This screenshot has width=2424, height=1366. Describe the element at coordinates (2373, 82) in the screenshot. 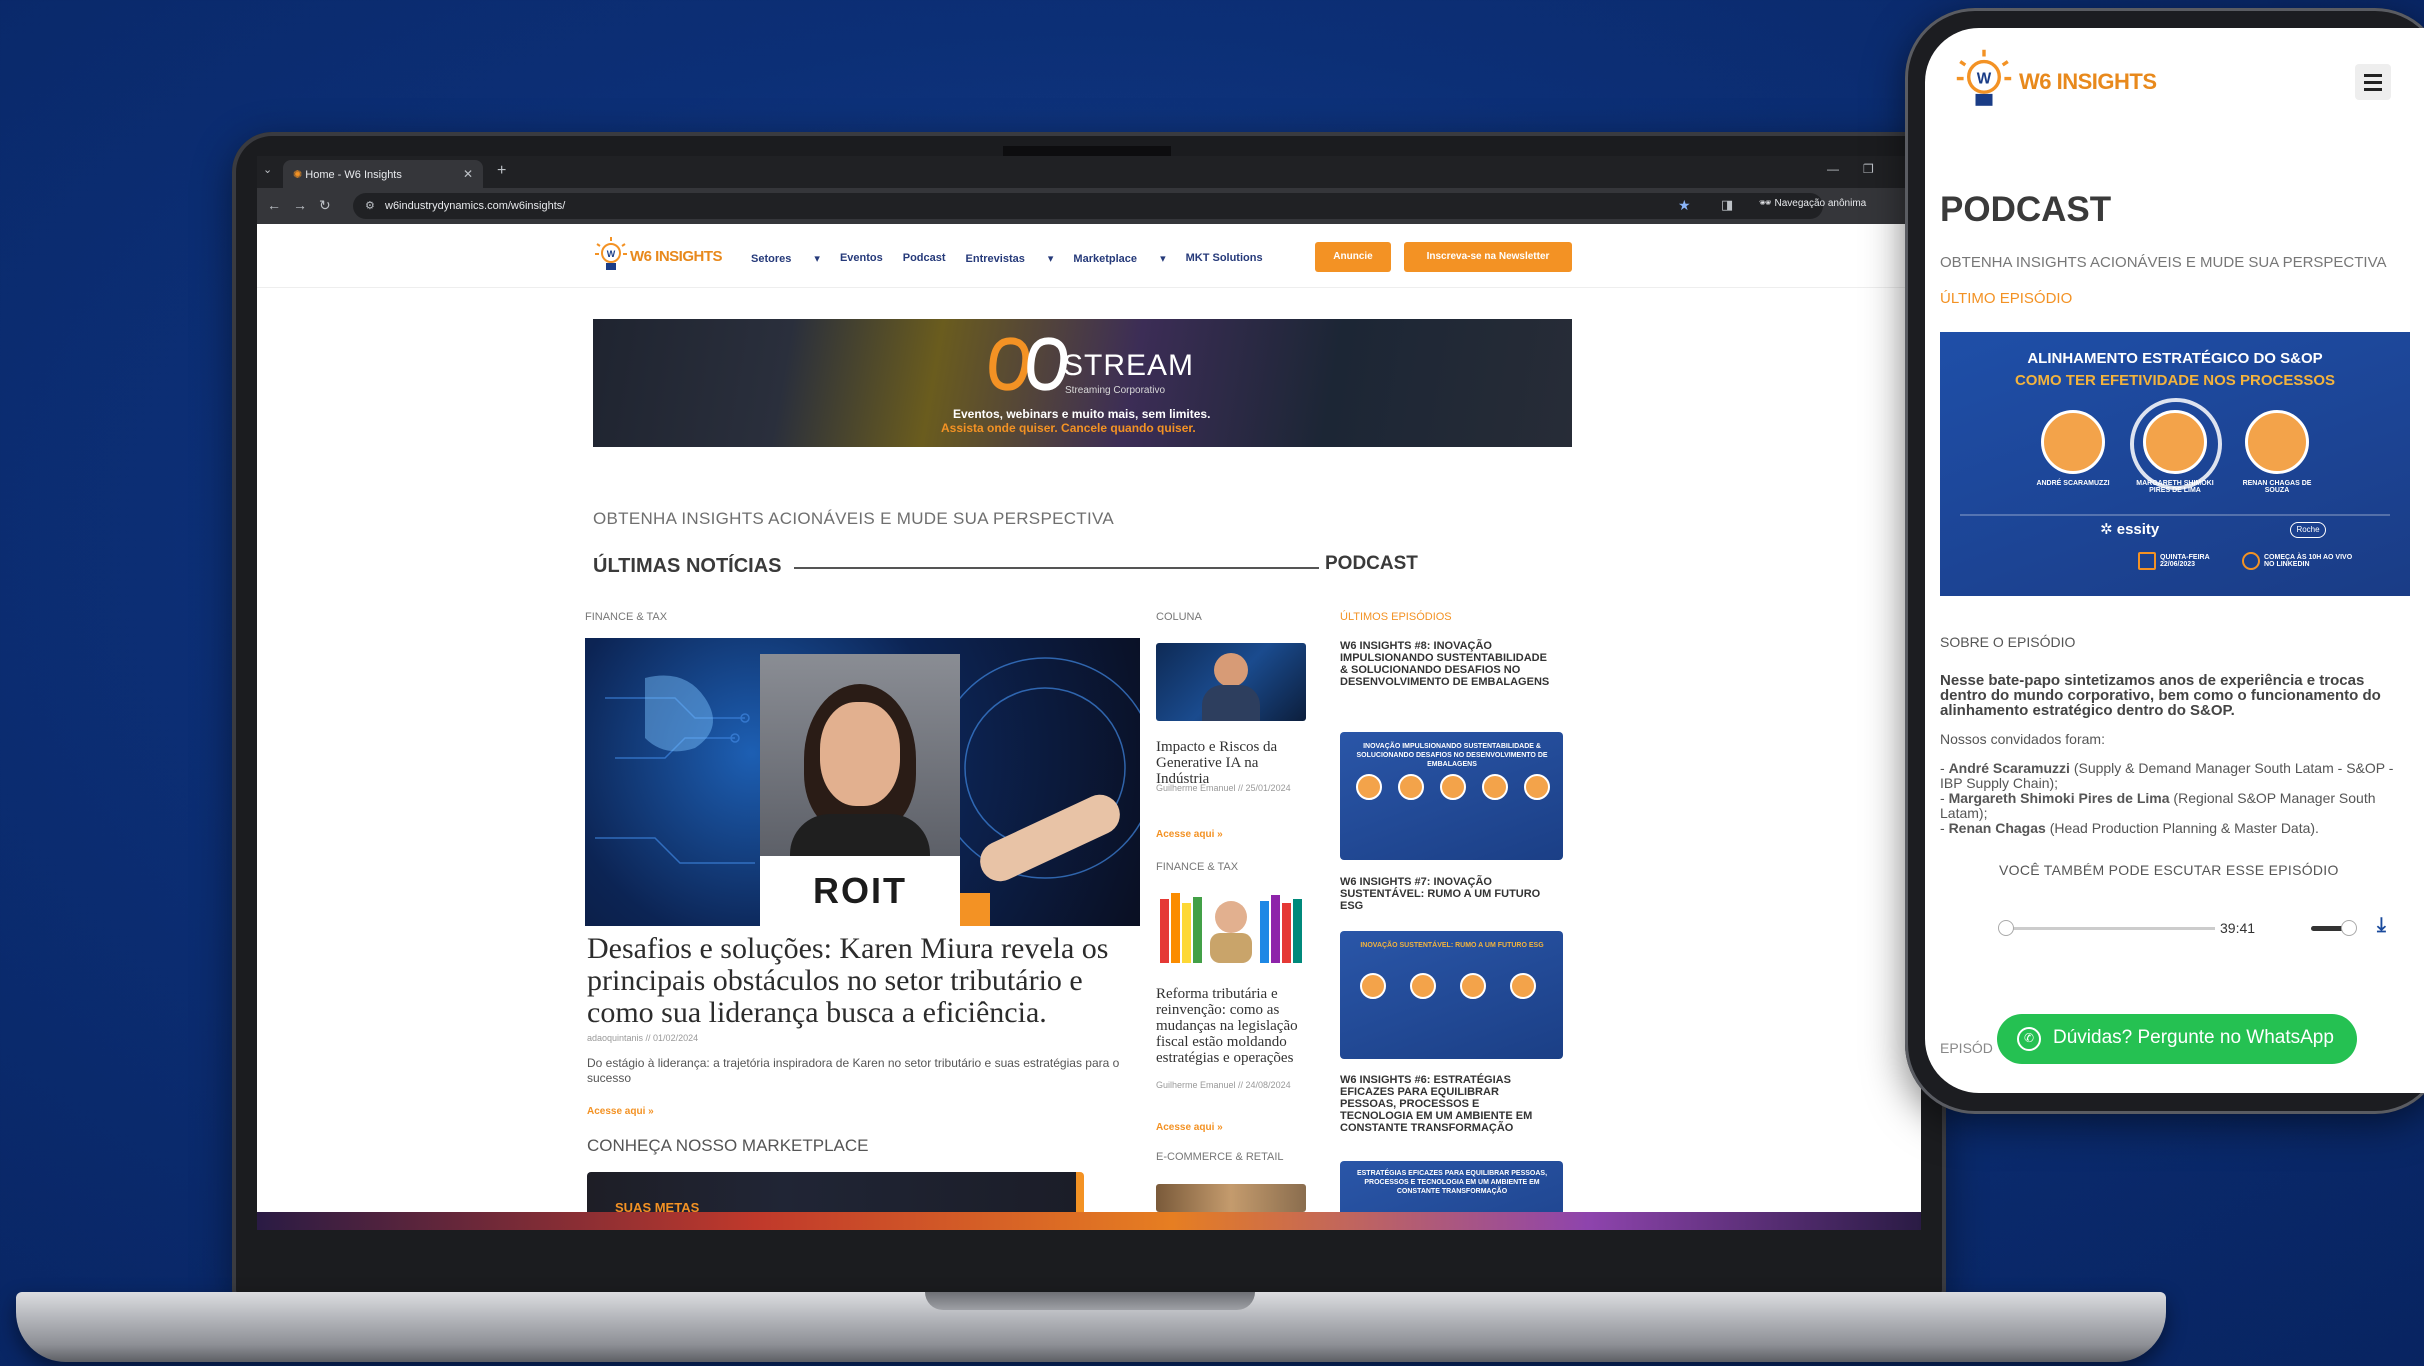

I see `hamburger-menu-icon` at that location.